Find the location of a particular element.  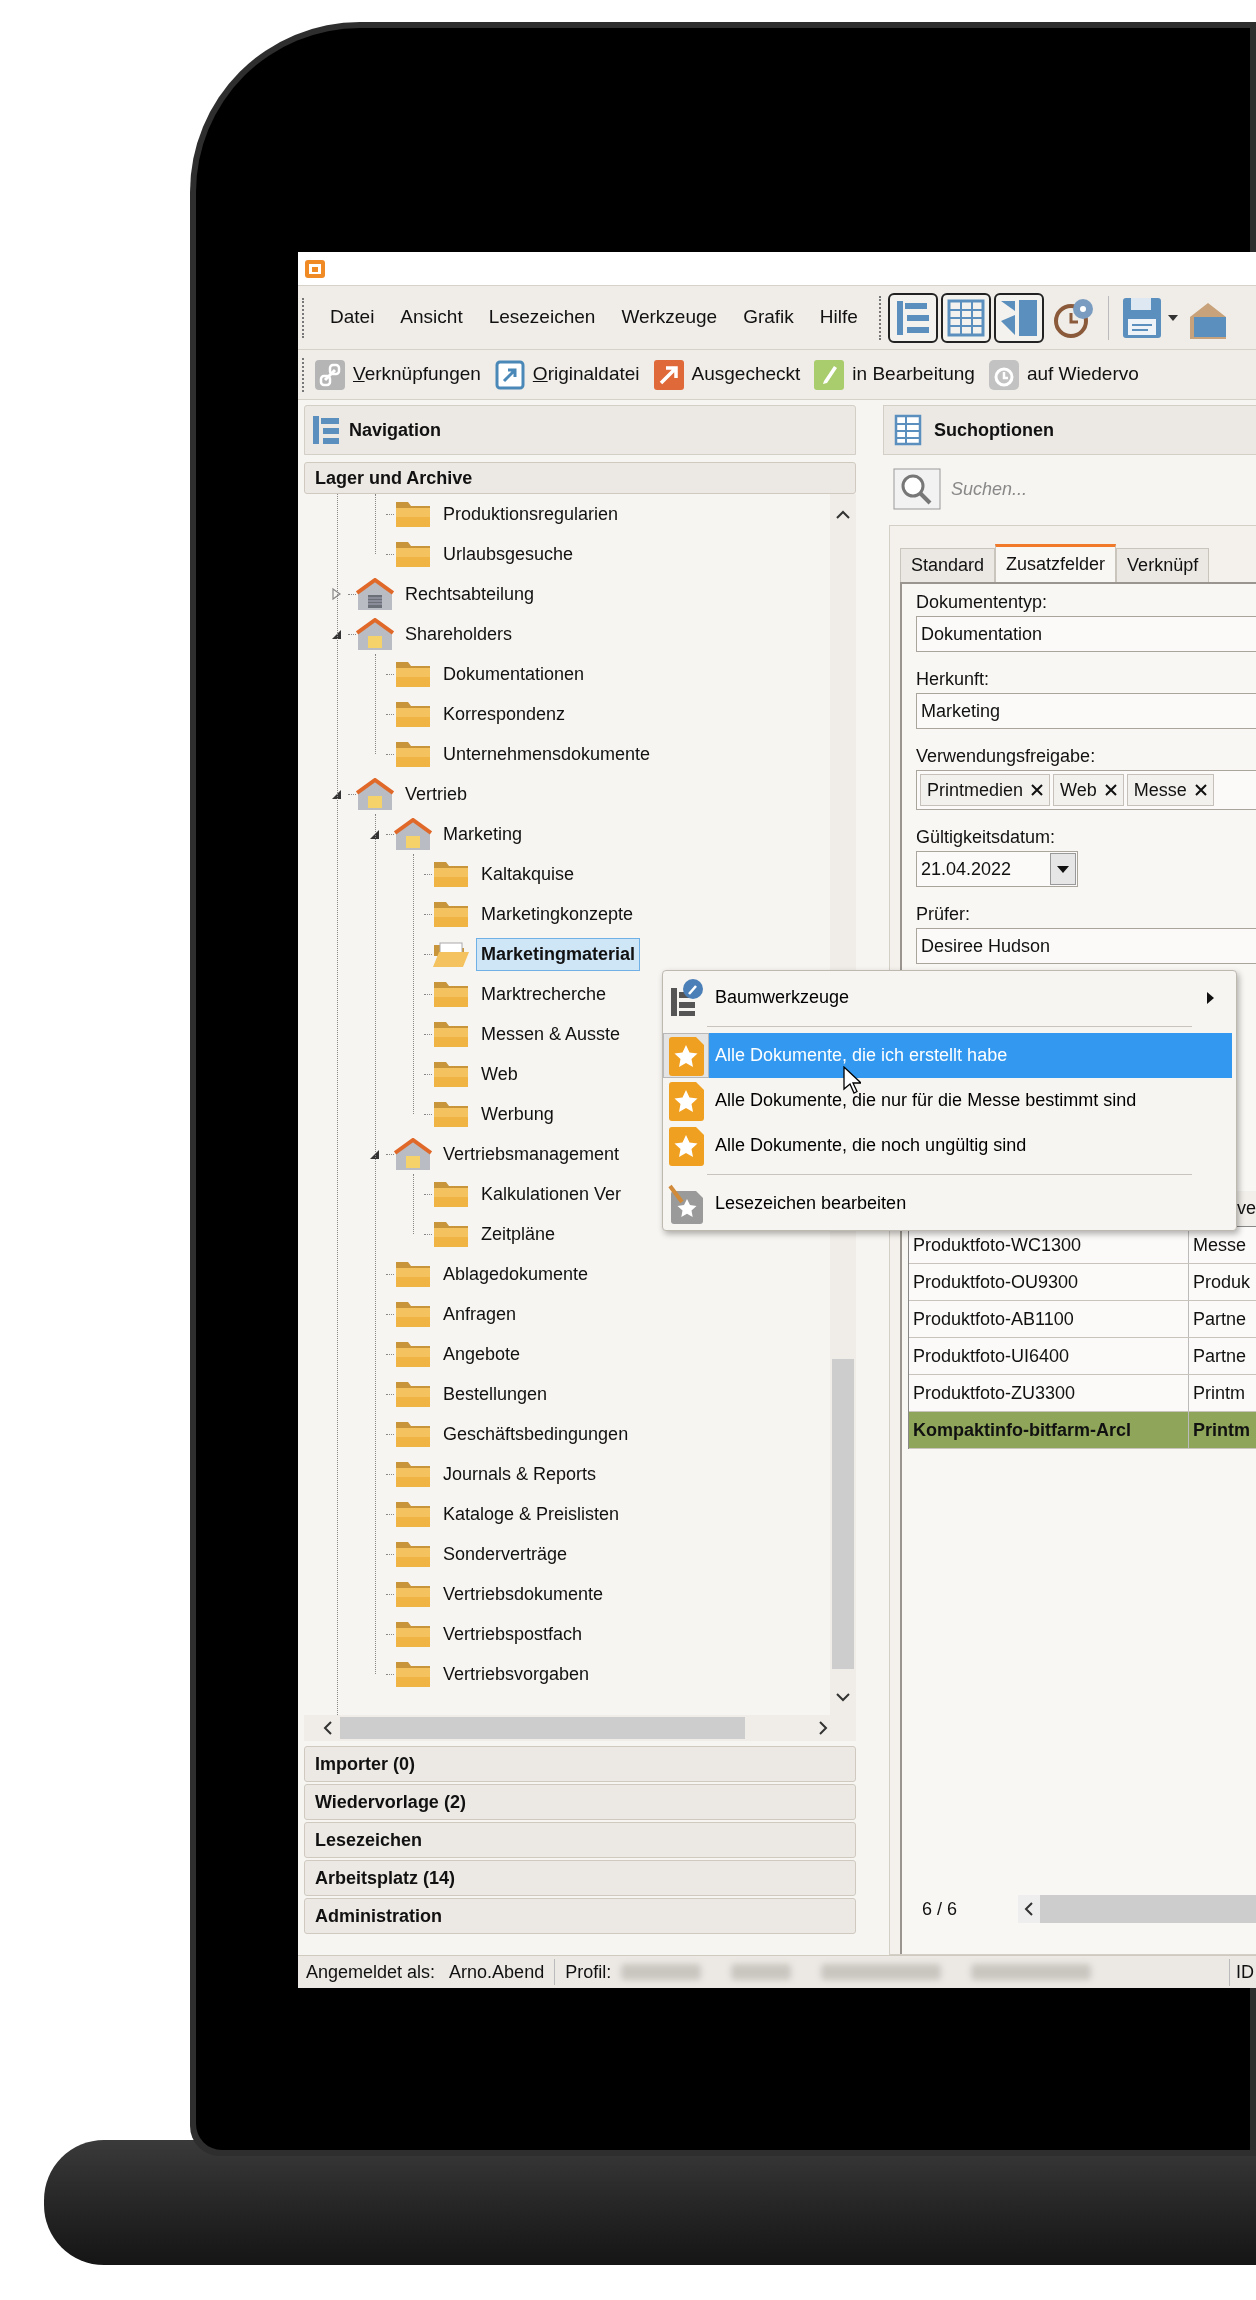

star-bookmark-icon is located at coordinates (686, 1100).